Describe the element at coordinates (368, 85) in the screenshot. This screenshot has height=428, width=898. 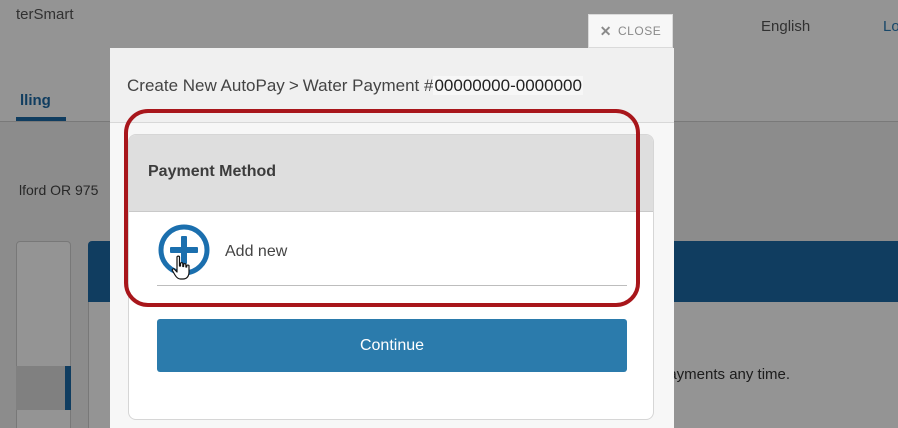
I see `breadcrumb-account-label: Water Payment #` at that location.